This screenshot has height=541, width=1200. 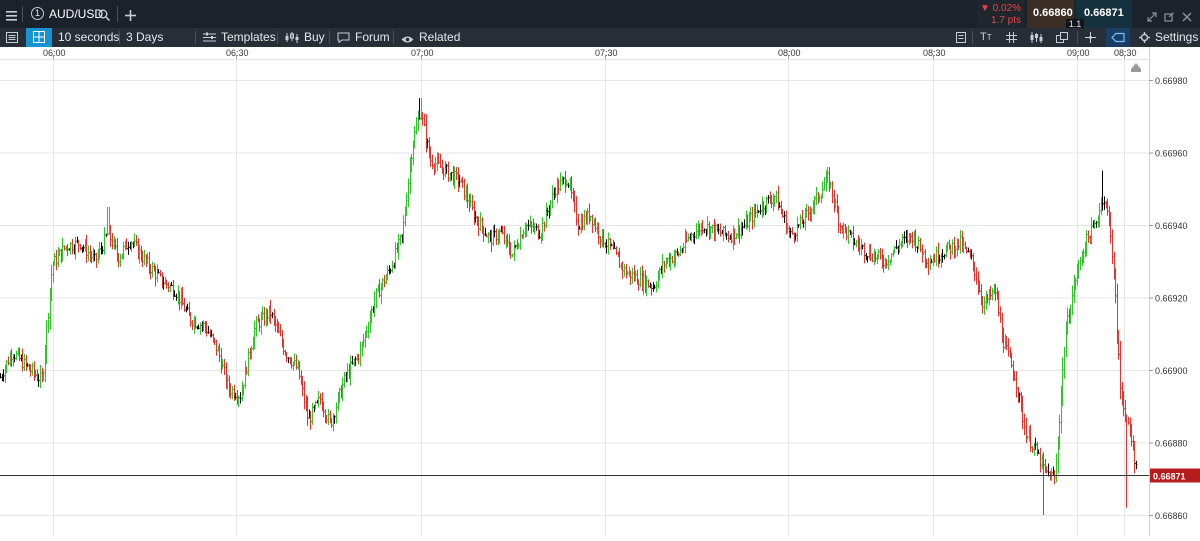 What do you see at coordinates (54, 53) in the screenshot?
I see `time-tick-label: 06:00` at bounding box center [54, 53].